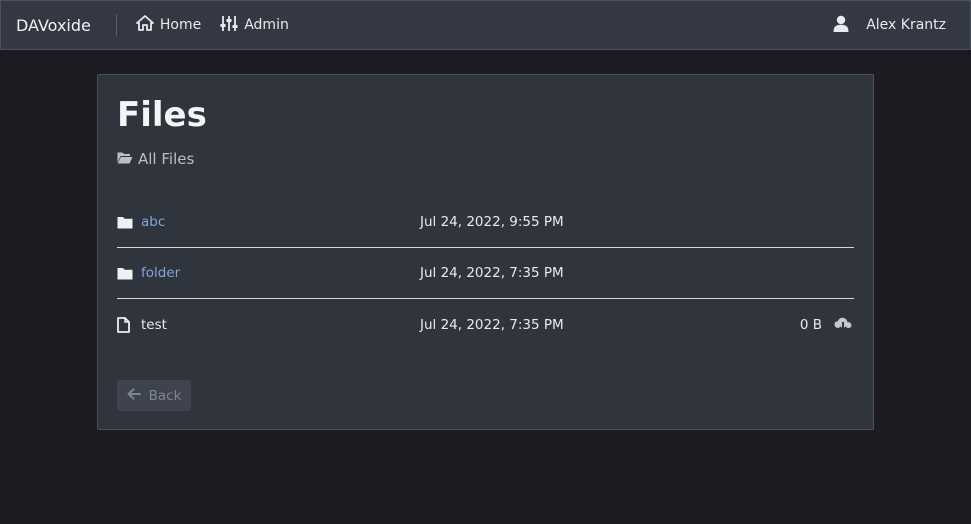  What do you see at coordinates (276, 273) in the screenshot?
I see `file-name-link: folder` at bounding box center [276, 273].